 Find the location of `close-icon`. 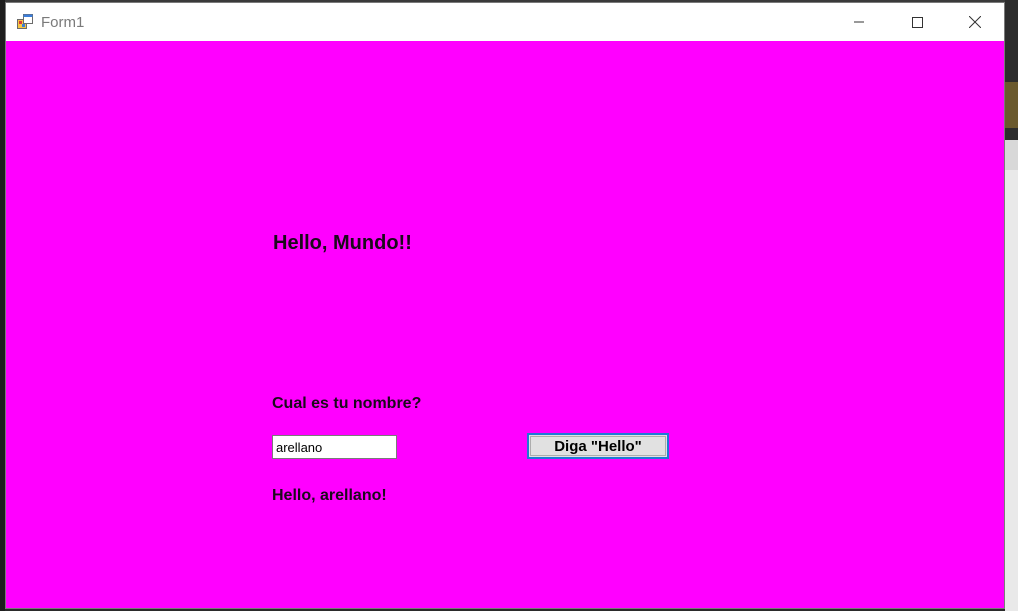

close-icon is located at coordinates (975, 22).